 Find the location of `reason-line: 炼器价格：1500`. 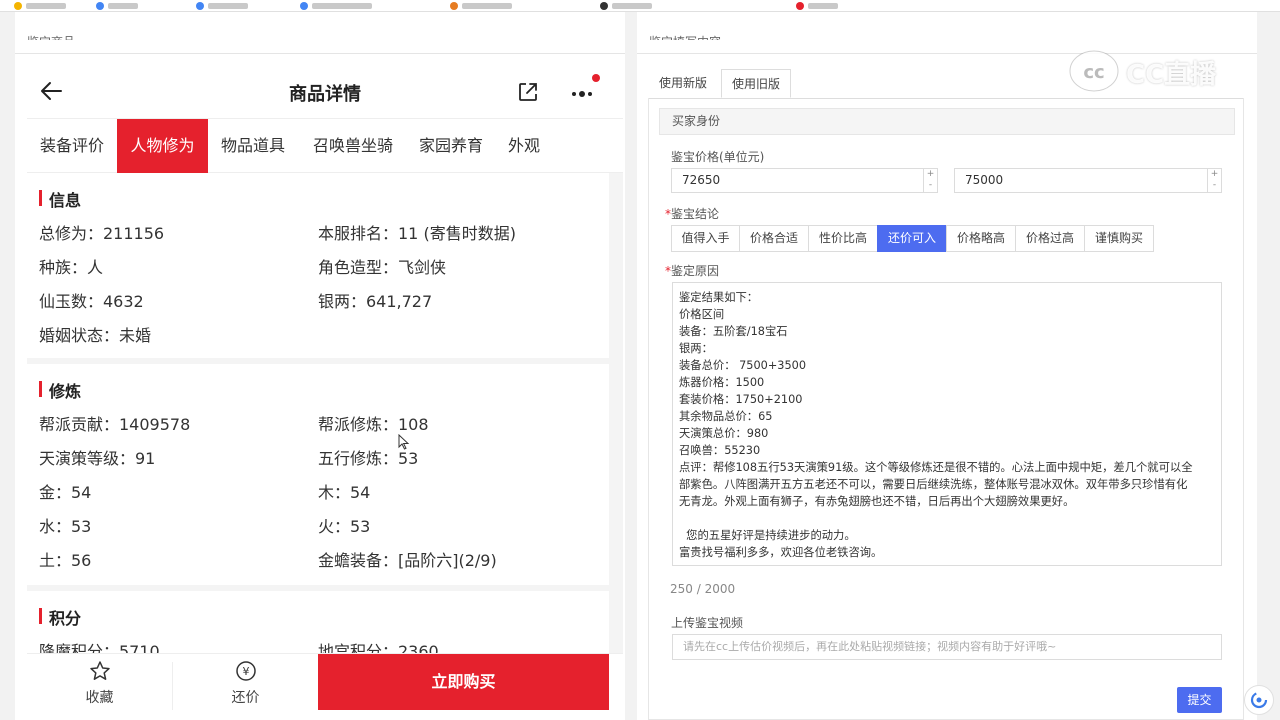

reason-line: 炼器价格：1500 is located at coordinates (722, 382).